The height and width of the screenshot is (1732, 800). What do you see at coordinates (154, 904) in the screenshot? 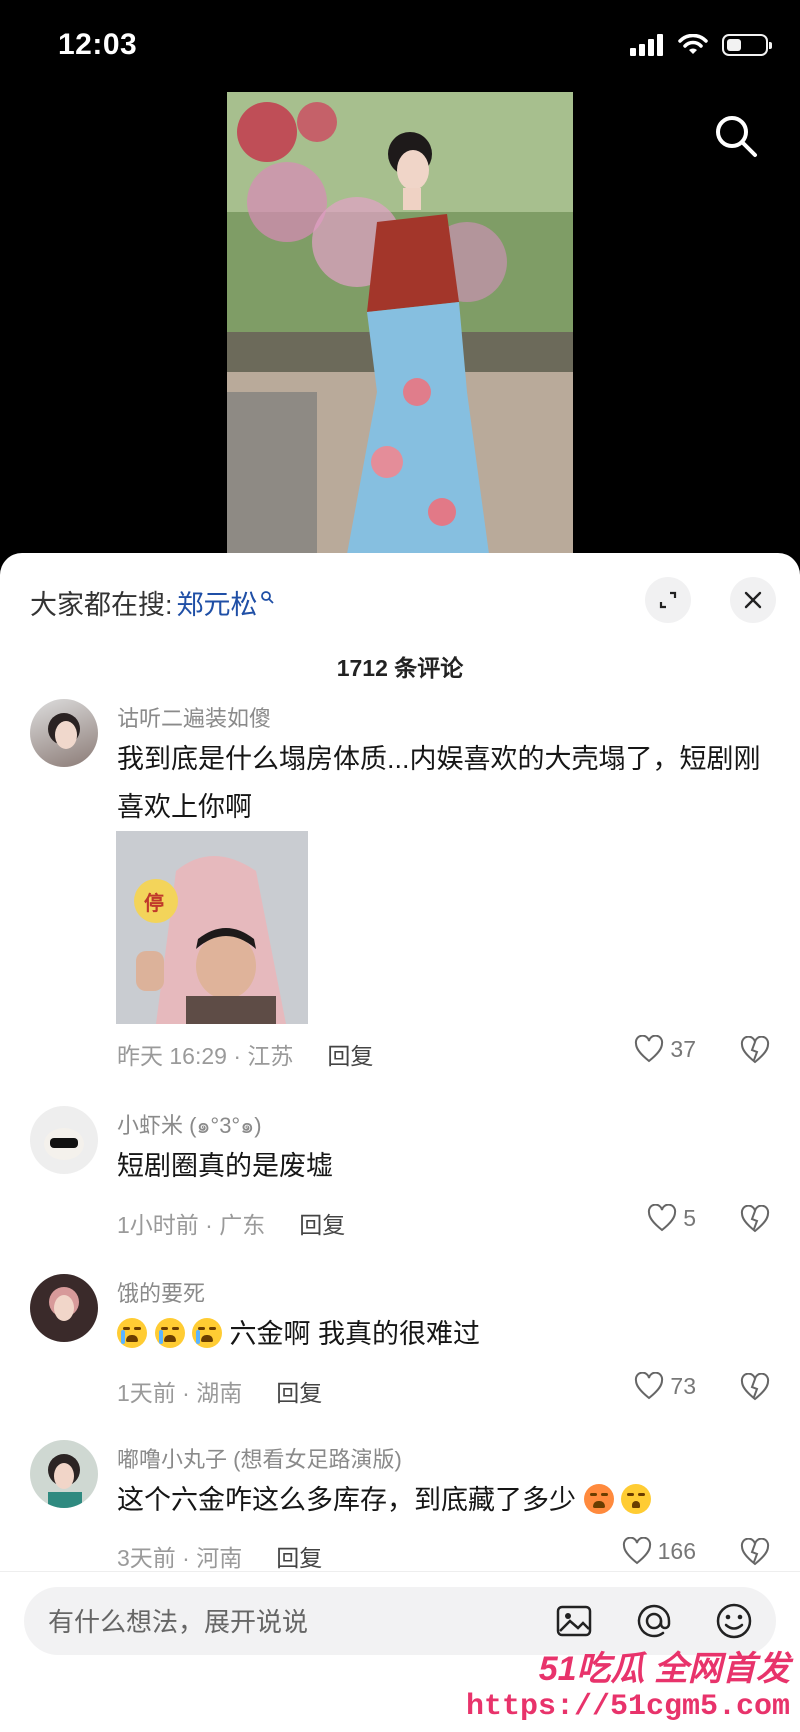
I see `sign-text: 停` at bounding box center [154, 904].